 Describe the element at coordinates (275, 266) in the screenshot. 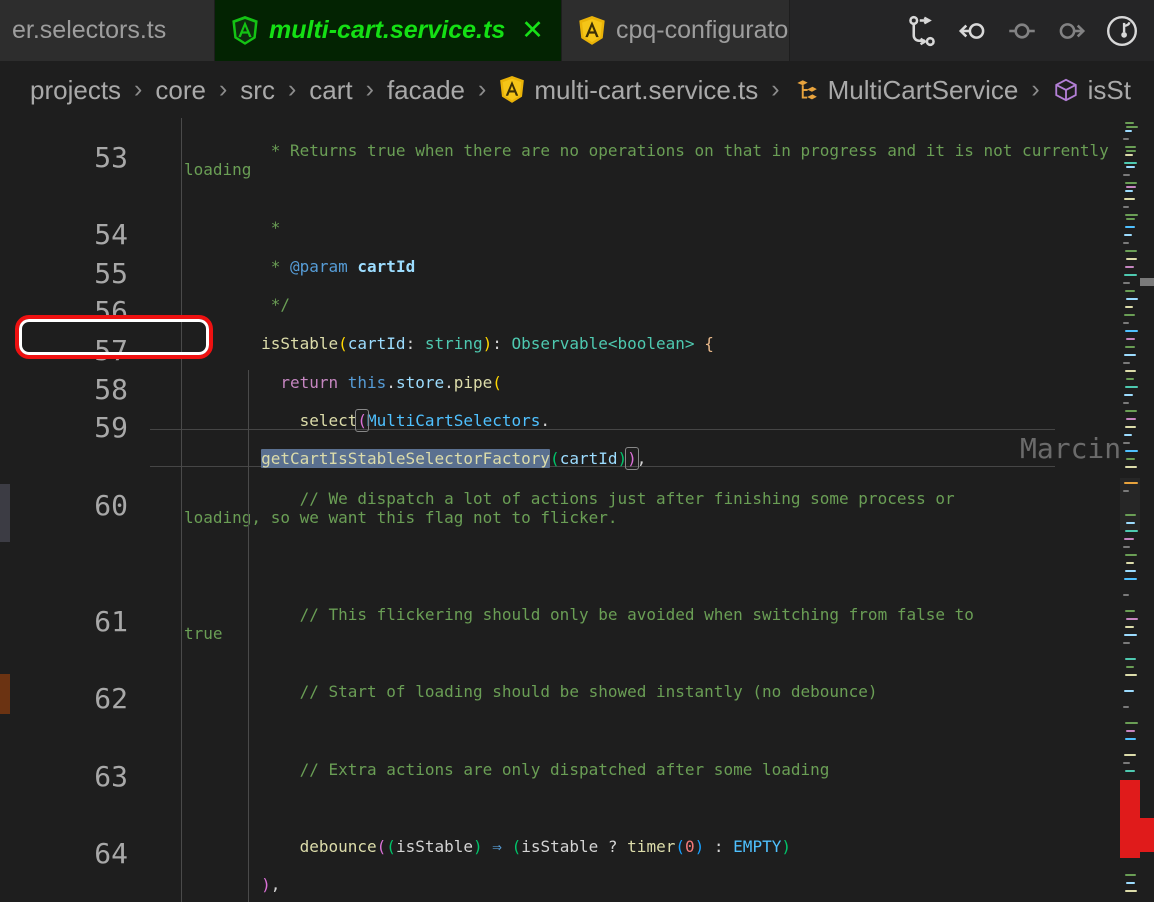

I see `code-token: *` at that location.